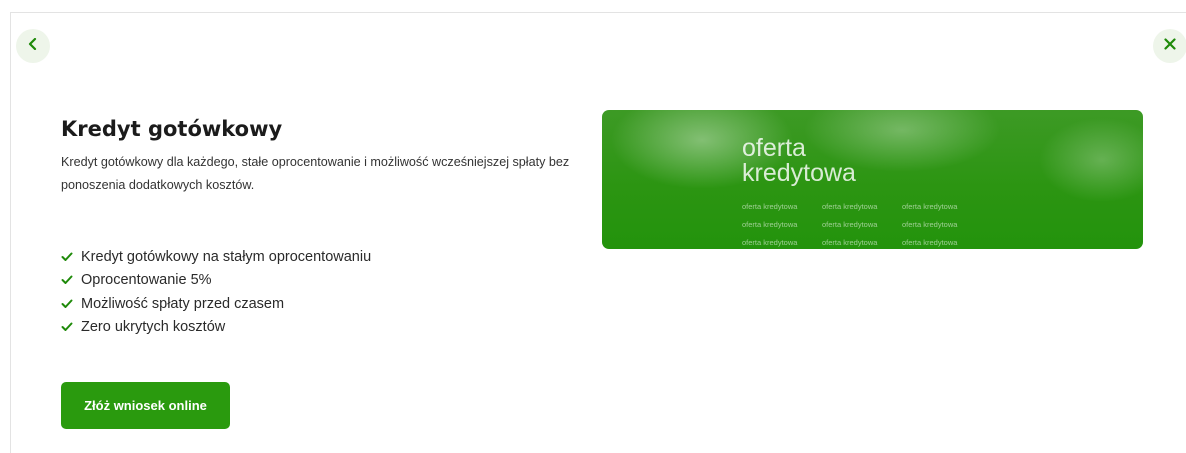 Image resolution: width=1186 pixels, height=453 pixels. I want to click on back-button, so click(33, 46).